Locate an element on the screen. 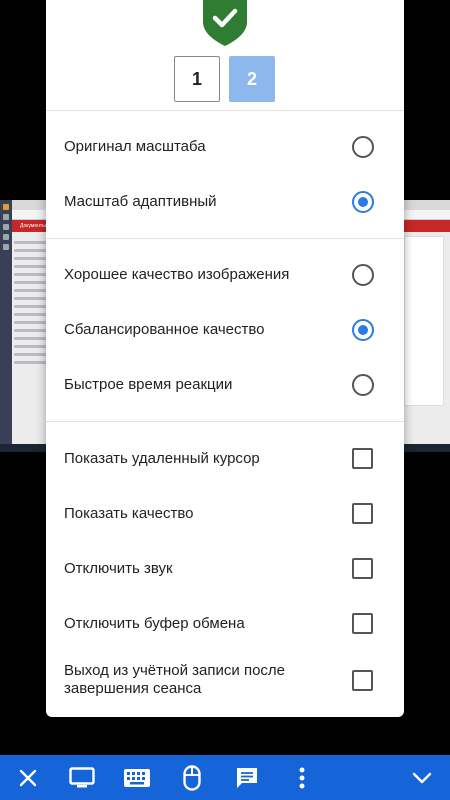 Image resolution: width=450 pixels, height=800 pixels. mouse-button is located at coordinates (192, 777).